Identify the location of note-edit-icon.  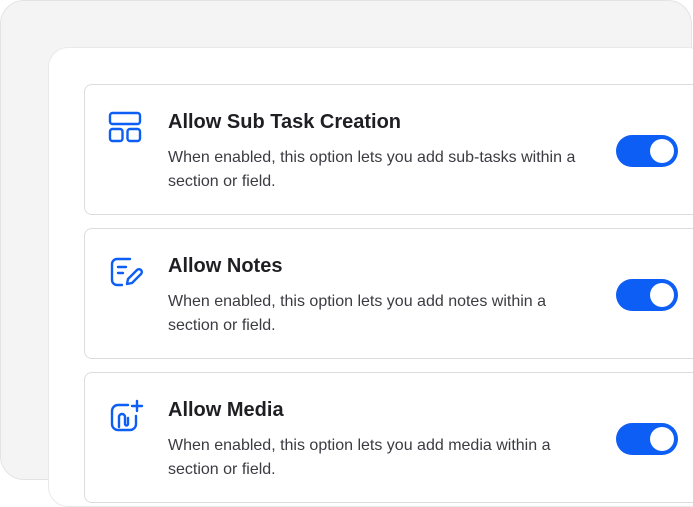
(127, 272).